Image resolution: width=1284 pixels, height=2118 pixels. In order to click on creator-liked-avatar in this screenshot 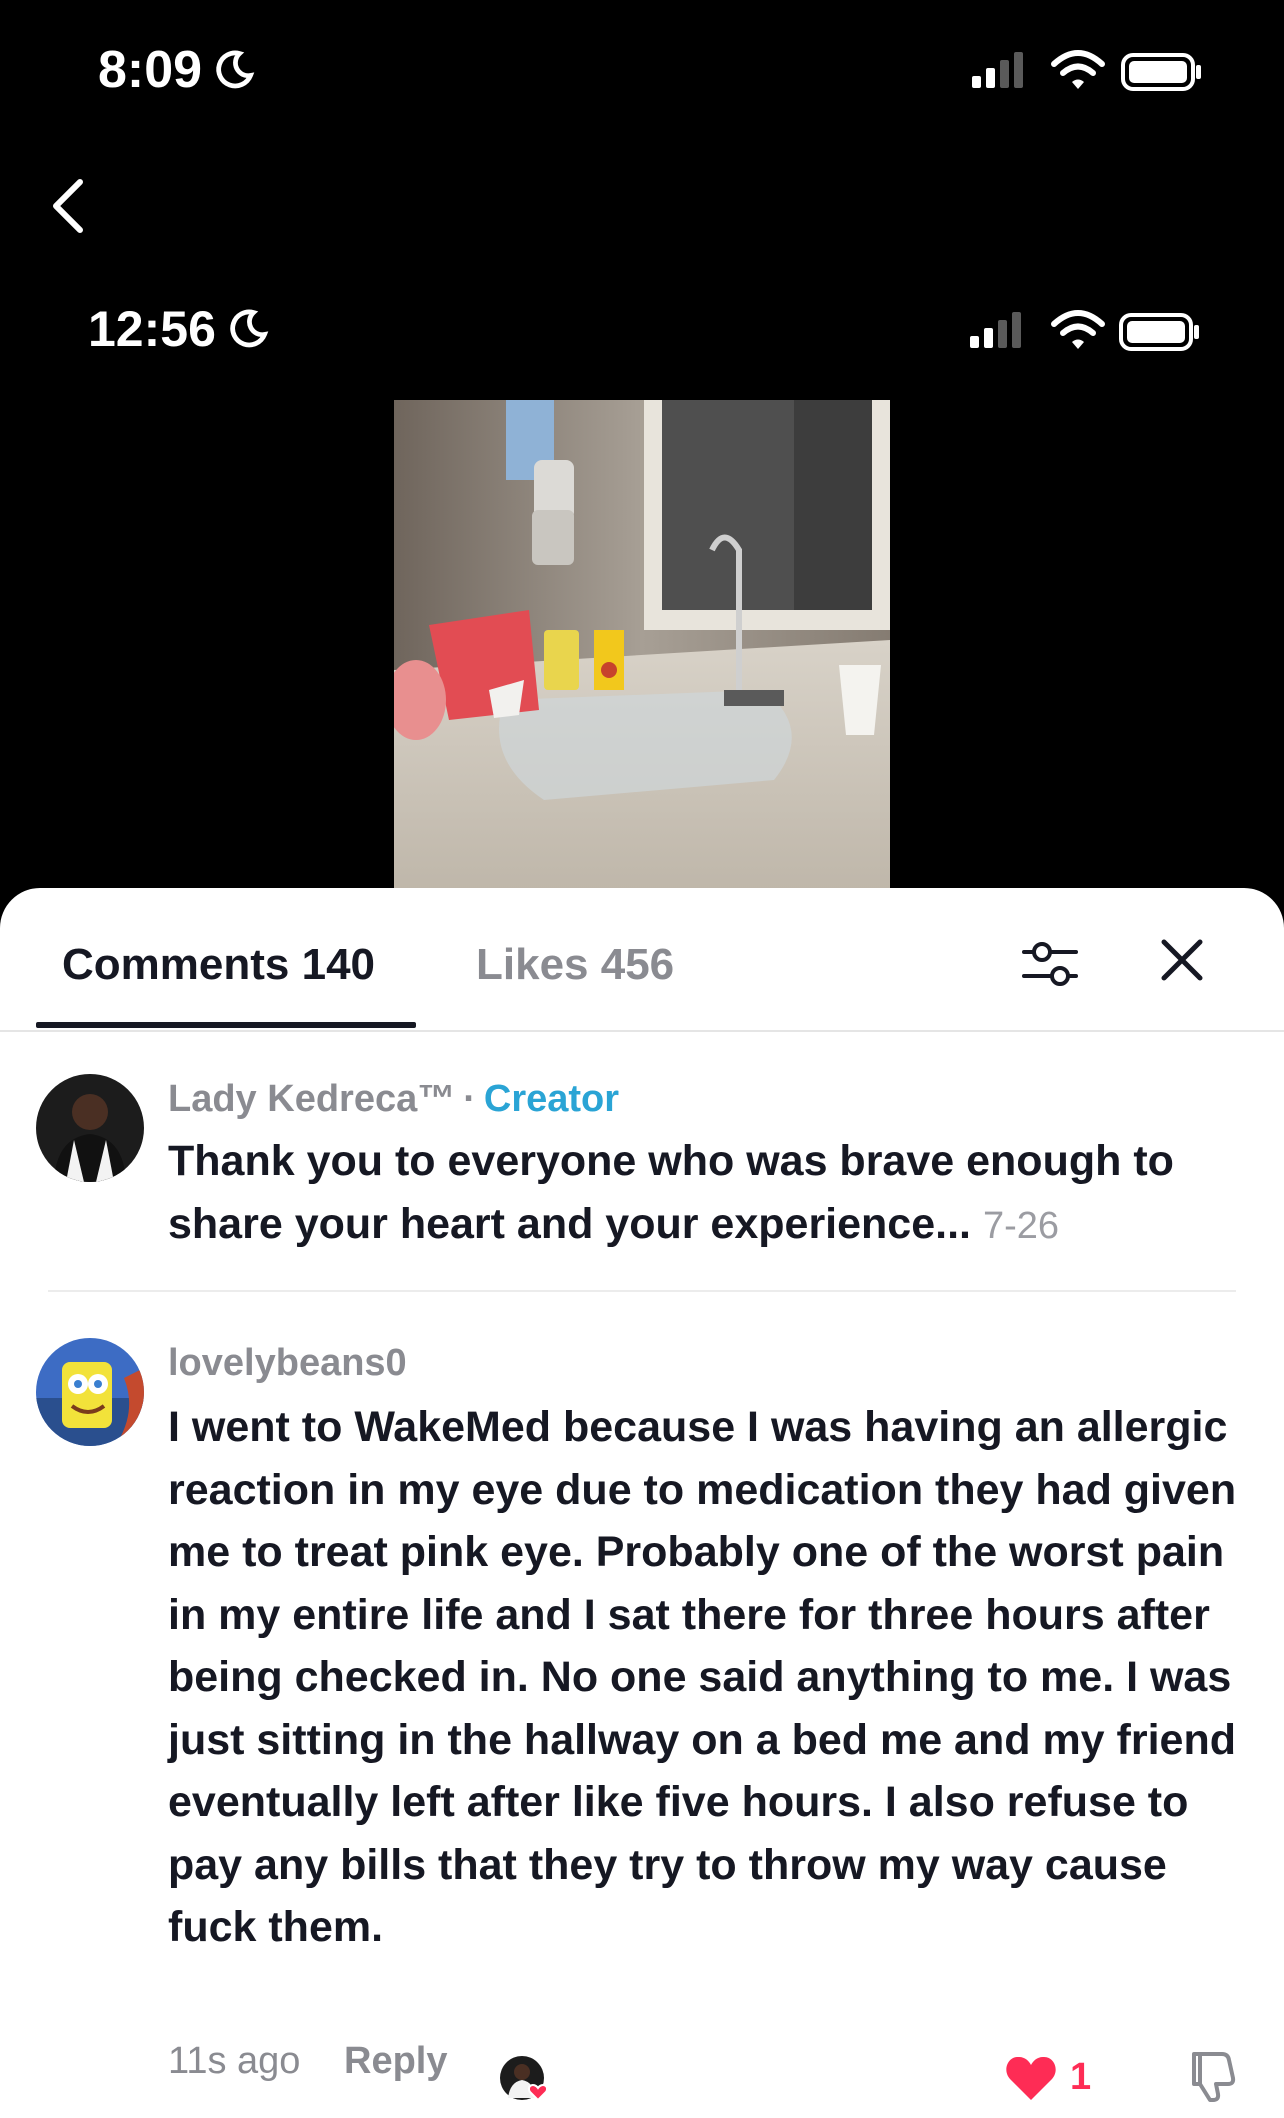, I will do `click(524, 2079)`.